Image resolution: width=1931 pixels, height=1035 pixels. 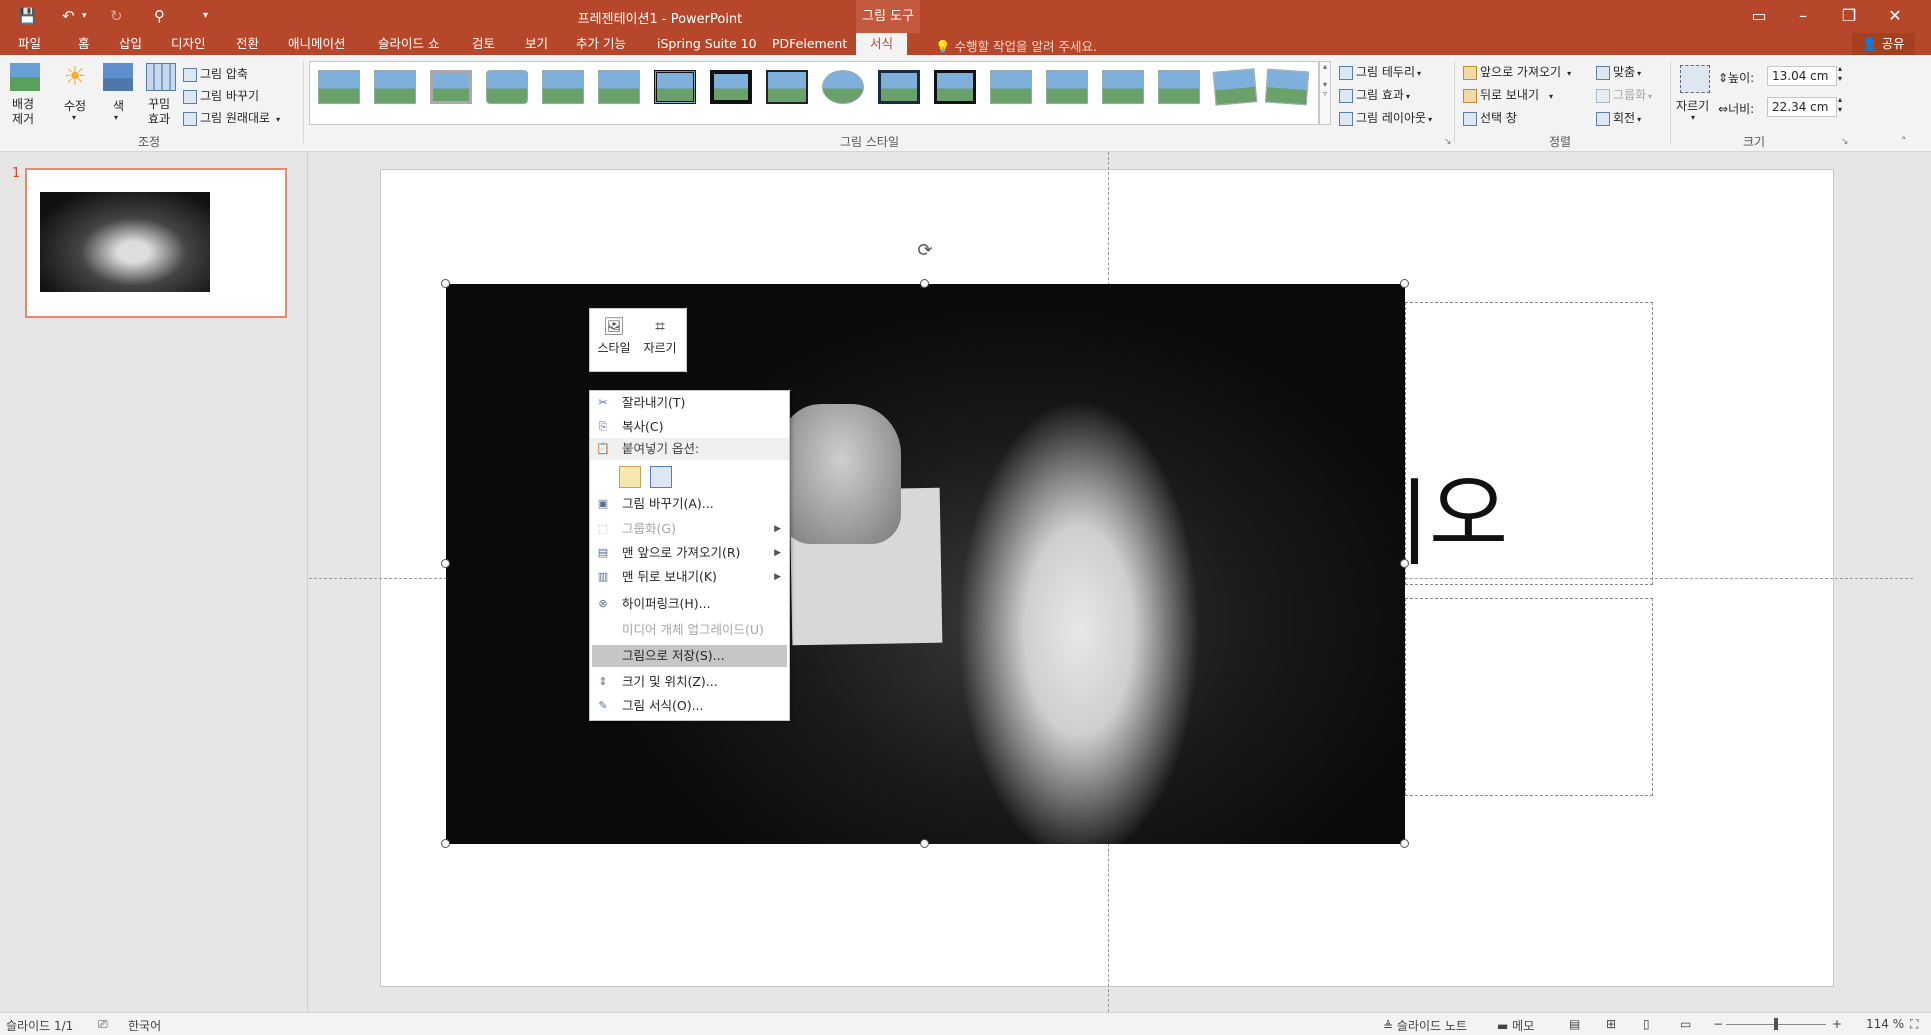 What do you see at coordinates (1508, 94) in the screenshot?
I see `send-backward-button: 뒤로 보내기 ▾` at bounding box center [1508, 94].